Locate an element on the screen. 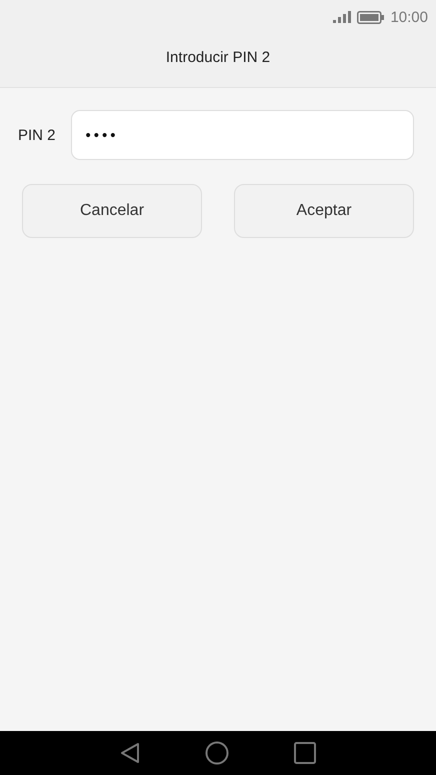 This screenshot has width=436, height=775. signal-icon is located at coordinates (342, 17).